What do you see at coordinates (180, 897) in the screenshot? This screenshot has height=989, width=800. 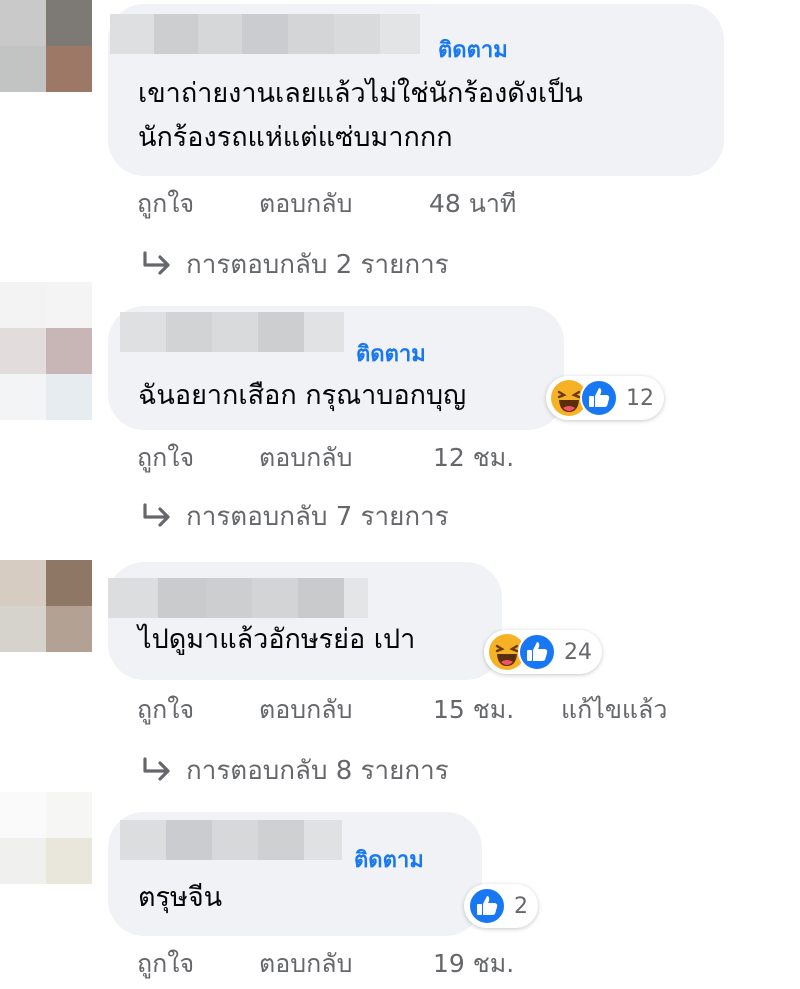 I see `comment-text: ตรุษจีน` at bounding box center [180, 897].